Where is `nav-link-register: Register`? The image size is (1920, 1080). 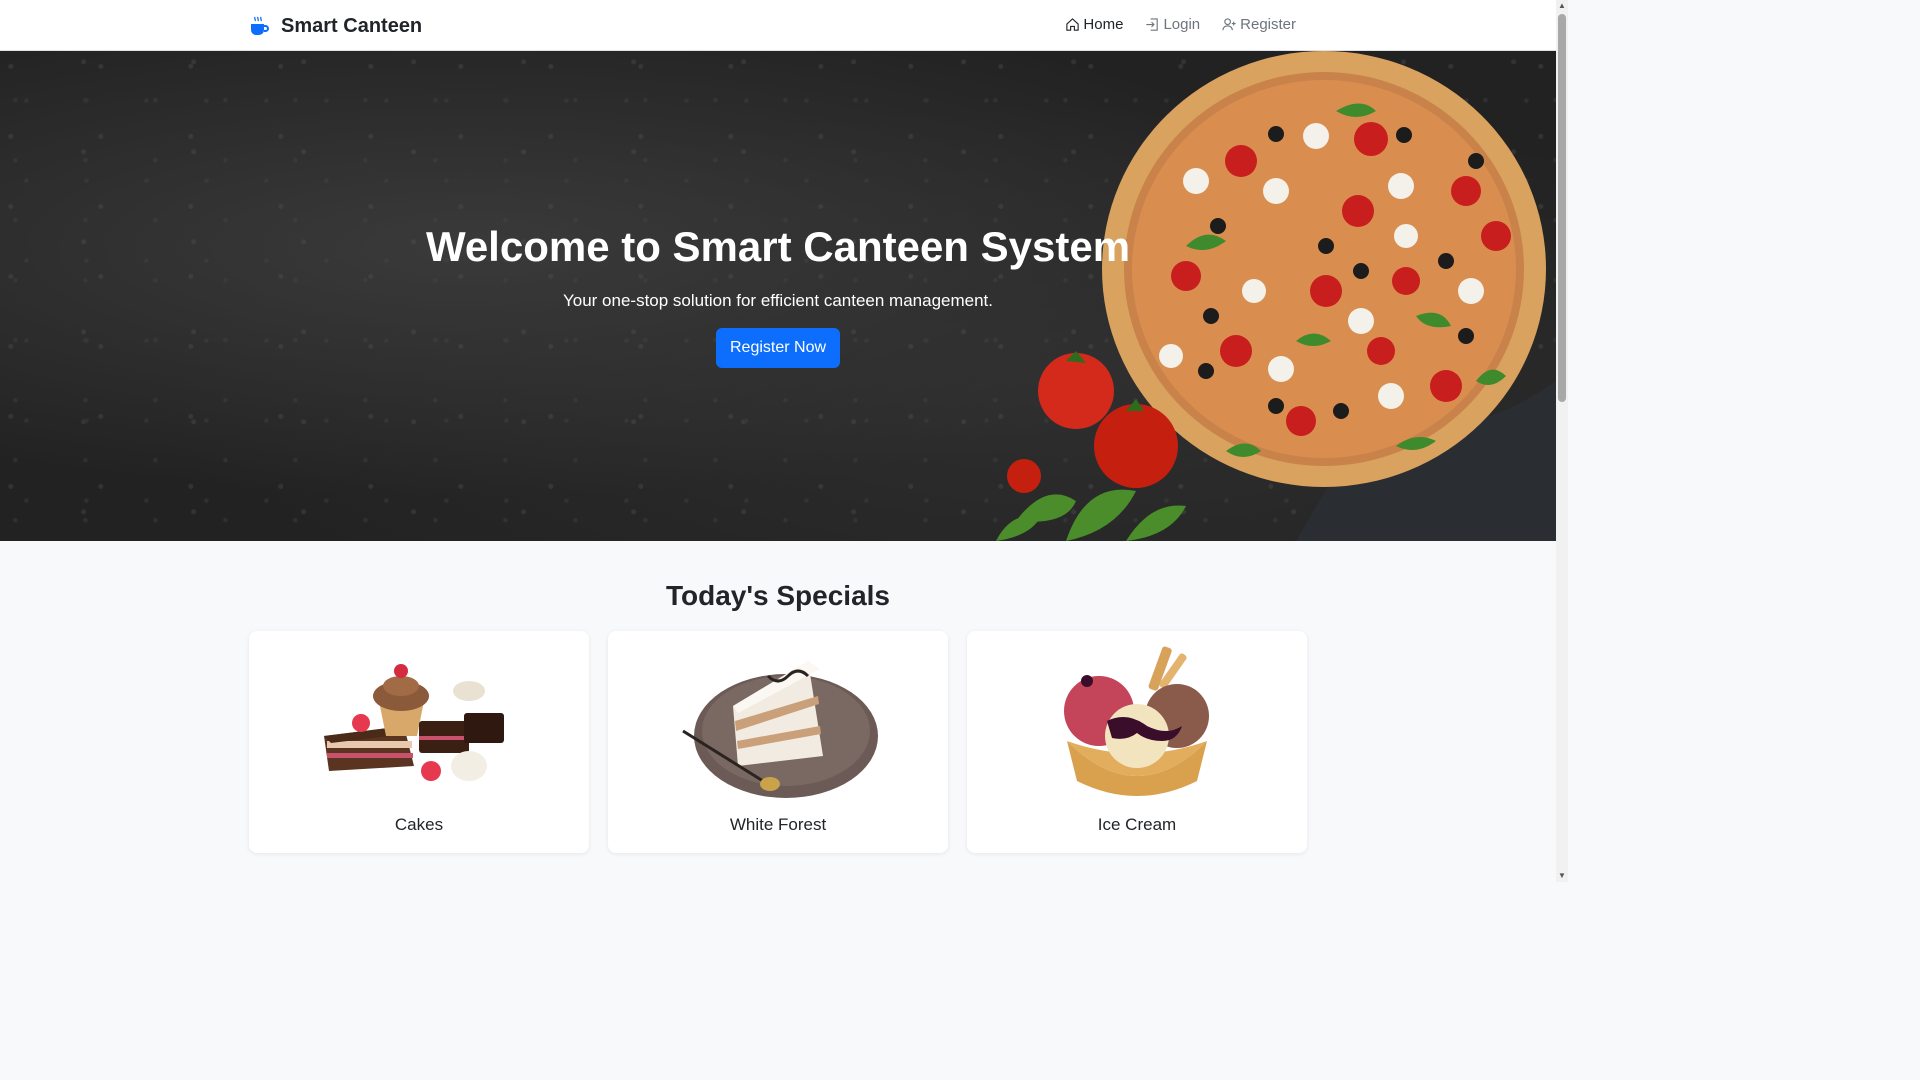 nav-link-register: Register is located at coordinates (1259, 24).